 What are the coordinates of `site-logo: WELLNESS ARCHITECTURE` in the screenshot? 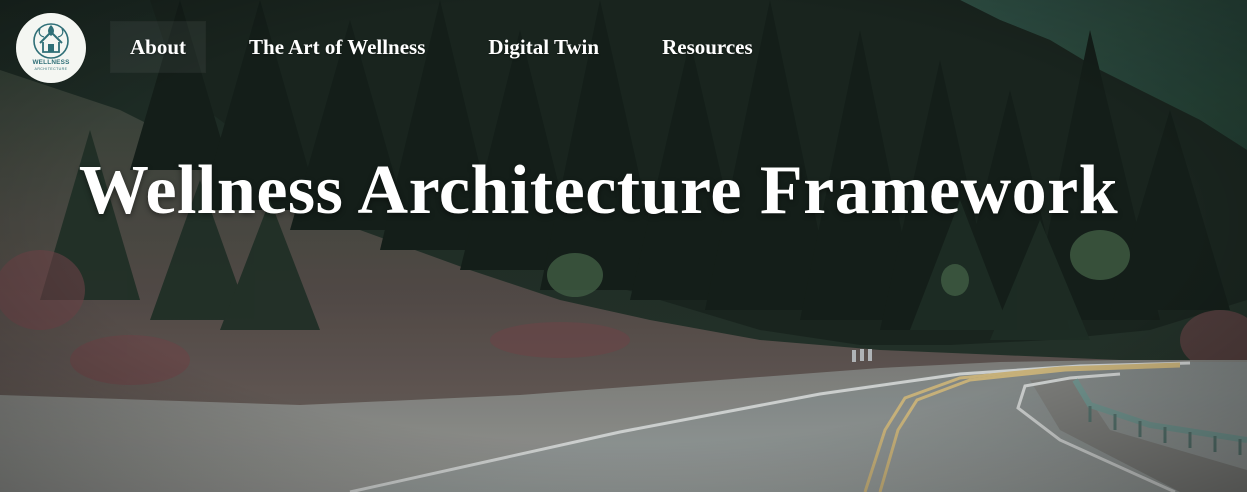 It's located at (51, 48).